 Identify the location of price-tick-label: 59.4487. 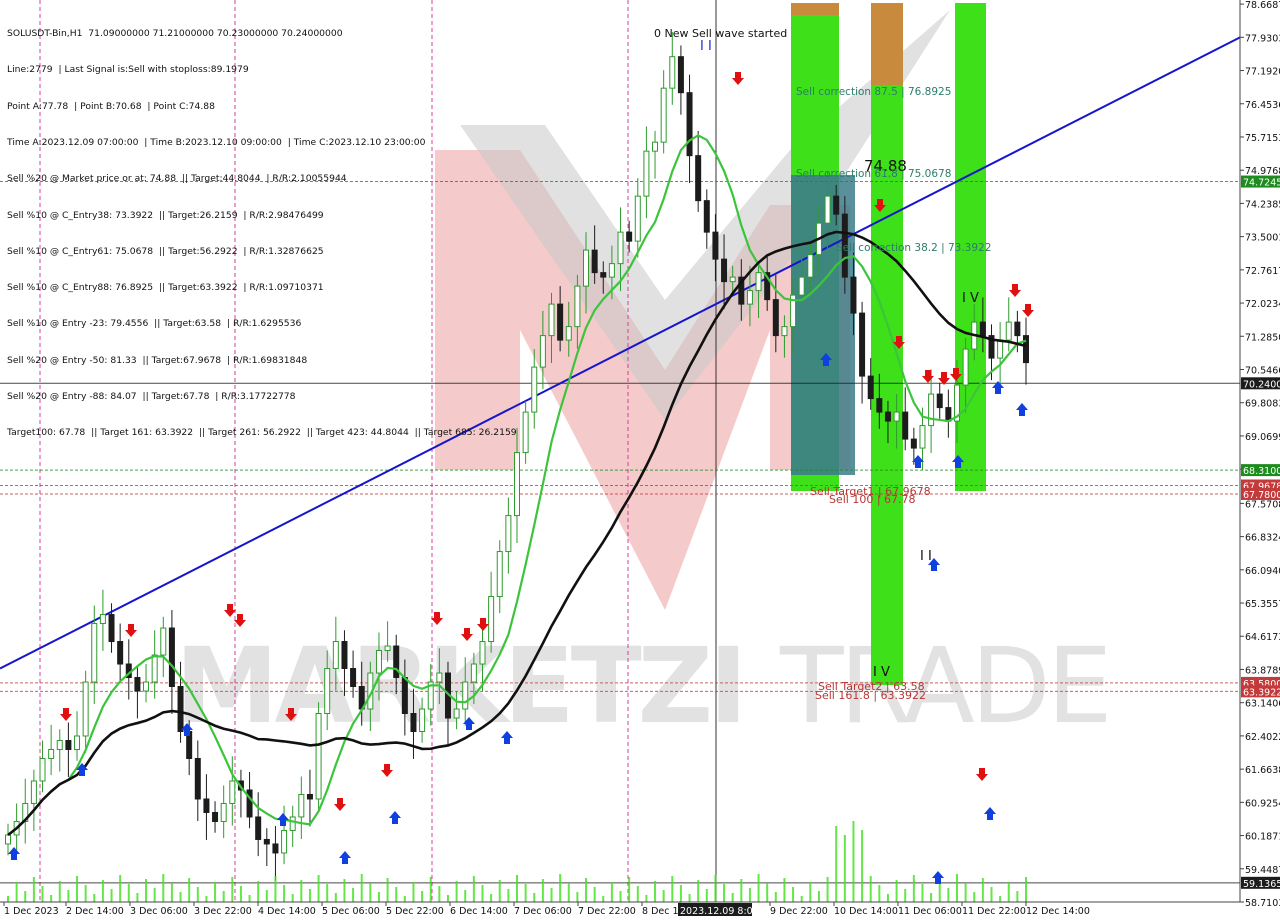
(1262, 870).